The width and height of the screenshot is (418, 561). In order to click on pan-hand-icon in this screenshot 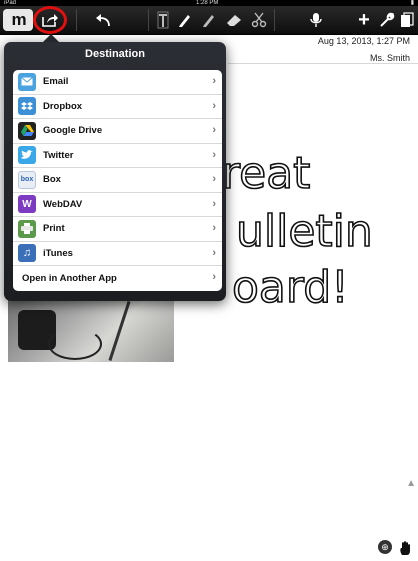, I will do `click(406, 548)`.